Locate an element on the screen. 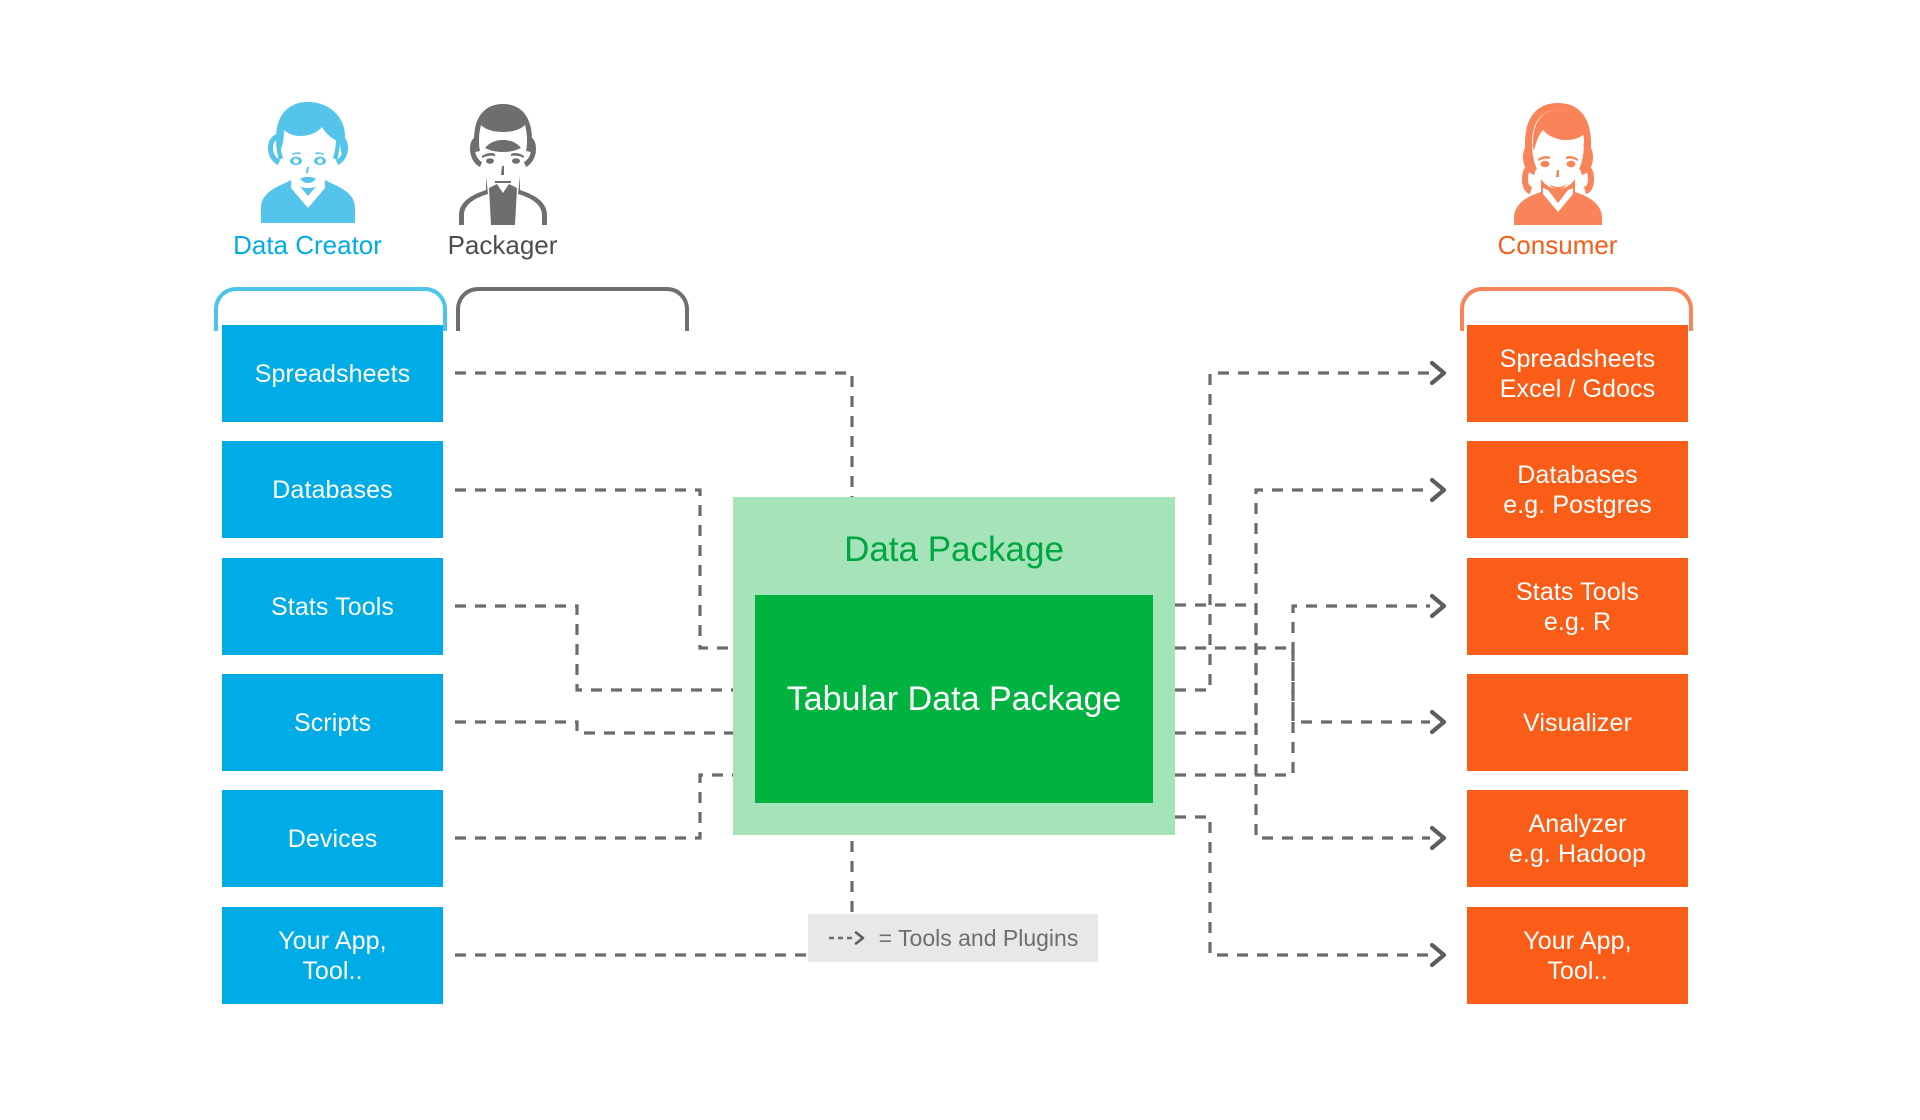 Image resolution: width=1920 pixels, height=1120 pixels. producer-box-devices: Devices is located at coordinates (332, 838).